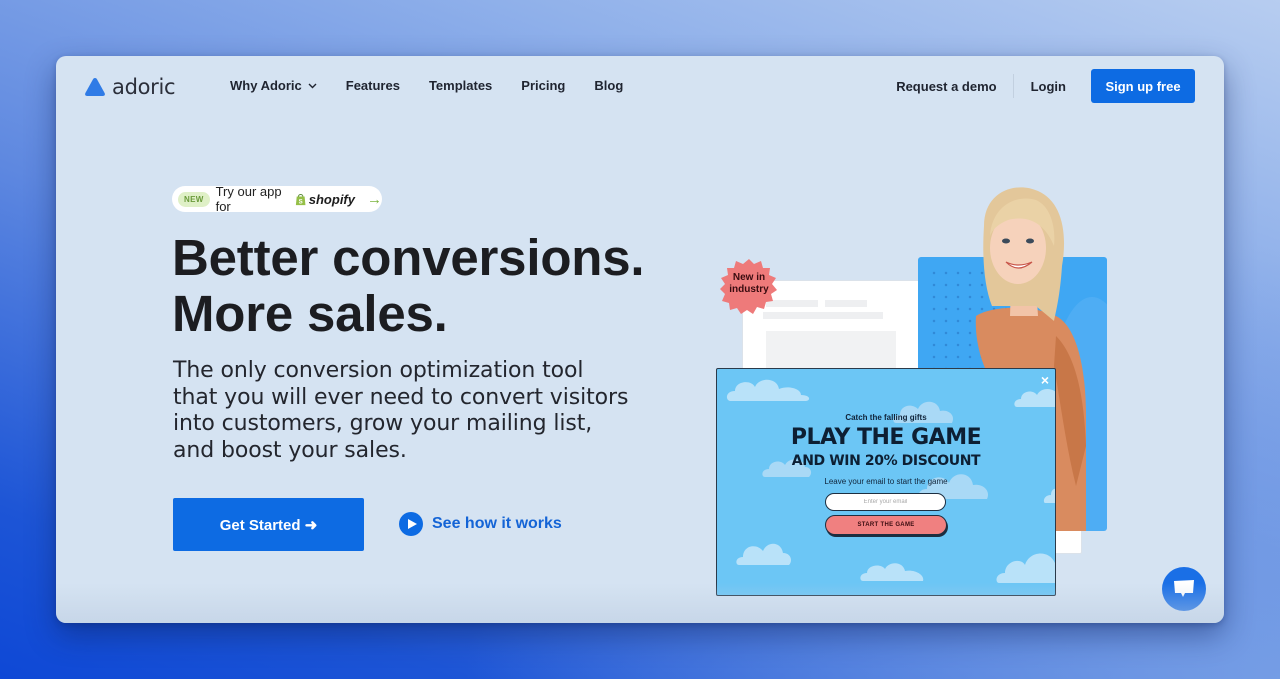  Describe the element at coordinates (460, 85) in the screenshot. I see `nav-templates: Templates` at that location.